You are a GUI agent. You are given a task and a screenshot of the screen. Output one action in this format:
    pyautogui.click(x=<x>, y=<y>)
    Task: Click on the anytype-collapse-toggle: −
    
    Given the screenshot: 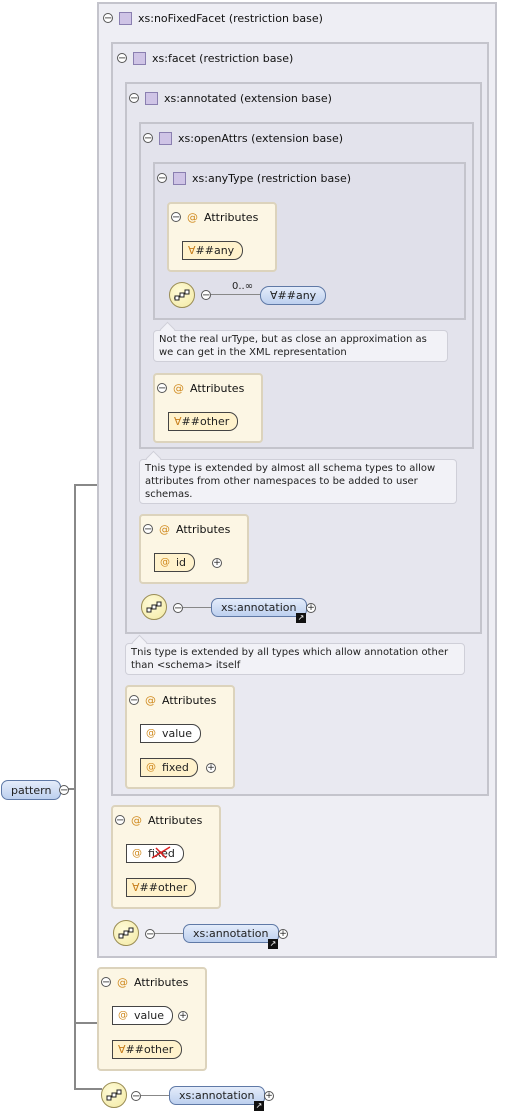 What is the action you would take?
    pyautogui.click(x=162, y=178)
    